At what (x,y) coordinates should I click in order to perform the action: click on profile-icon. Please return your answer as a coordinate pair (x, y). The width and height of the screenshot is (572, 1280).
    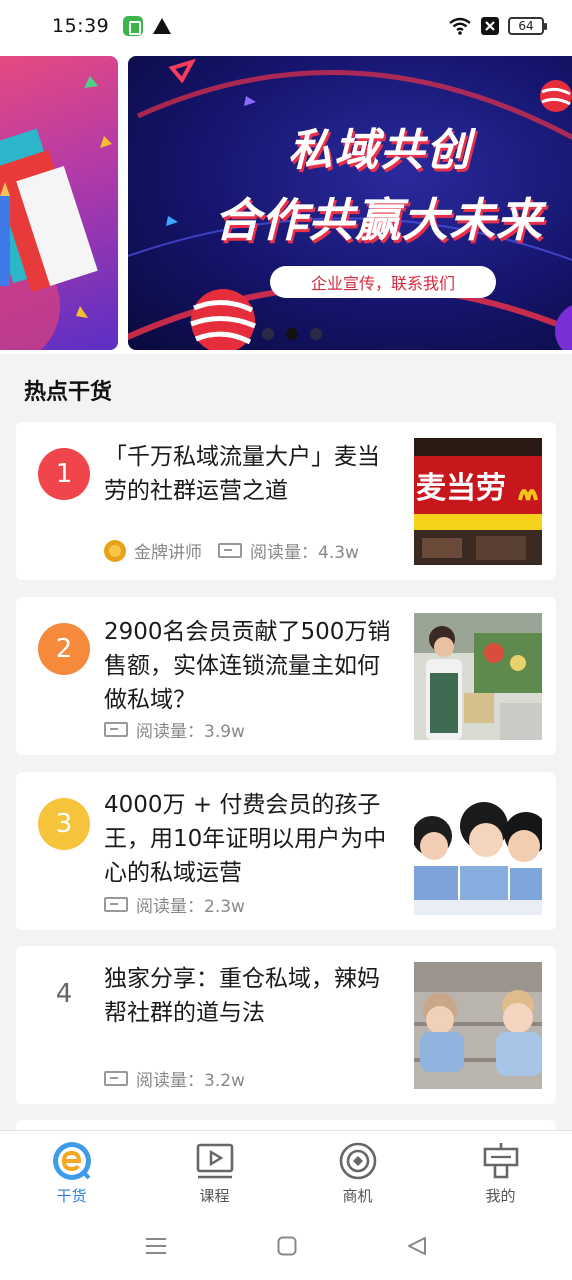
    Looking at the image, I should click on (500, 1161).